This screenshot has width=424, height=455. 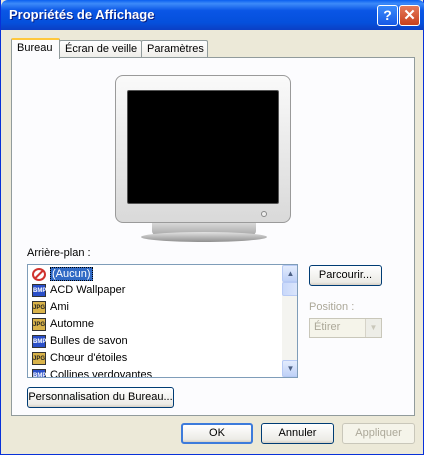 I want to click on title-bar: Propriétés de Affichage ? ✕, so click(x=212, y=15).